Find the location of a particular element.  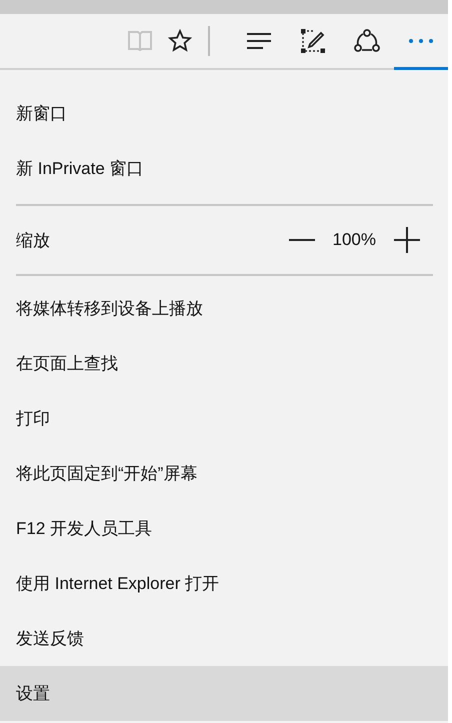

menu-item: 打印 is located at coordinates (224, 418).